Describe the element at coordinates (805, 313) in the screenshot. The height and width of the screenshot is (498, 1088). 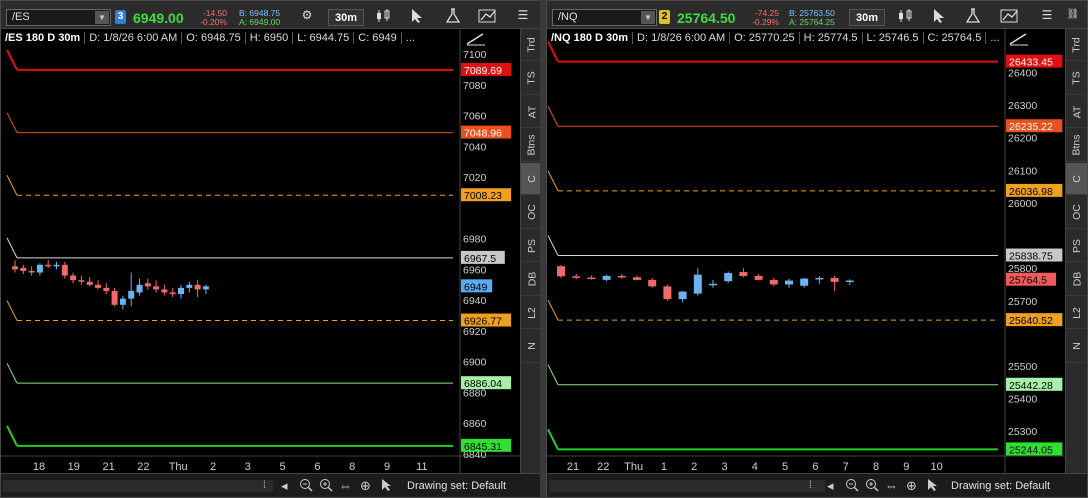
I see `price-level: 25640.52` at that location.